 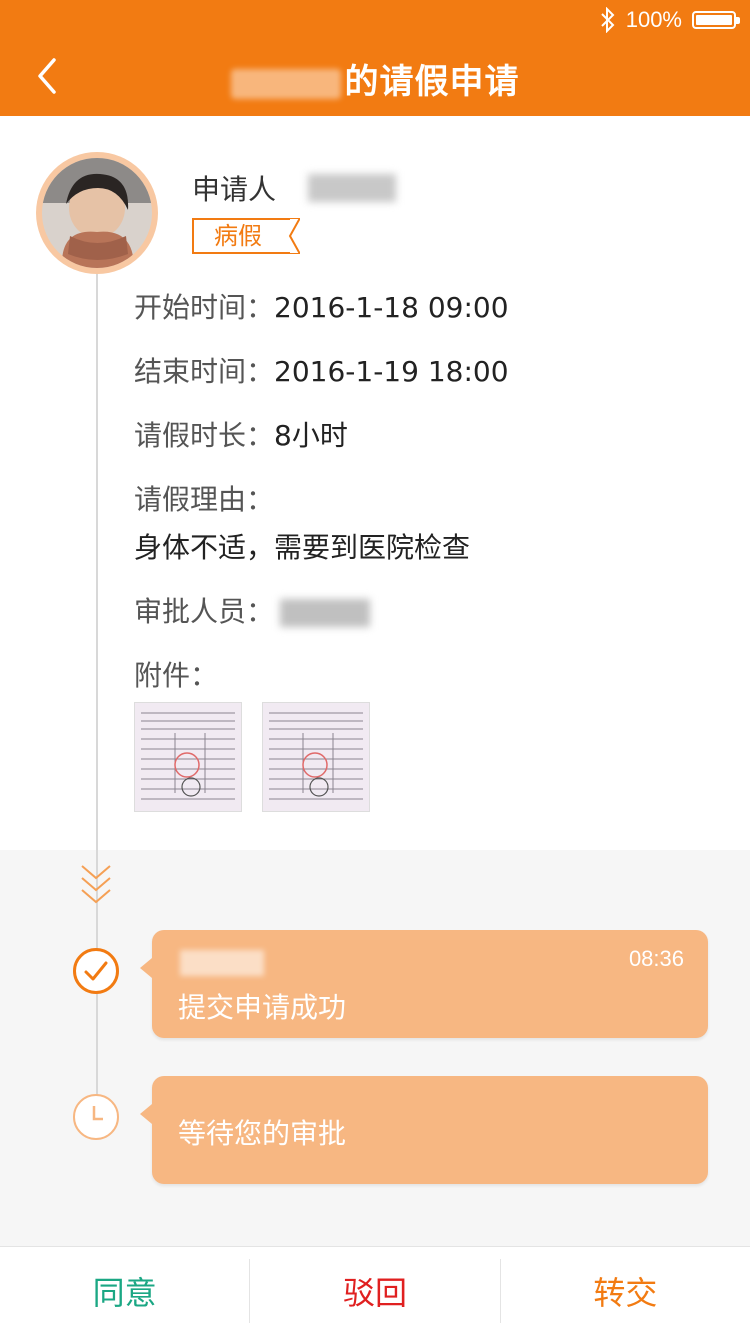 What do you see at coordinates (625, 1291) in the screenshot?
I see `transfer-button: 转交` at bounding box center [625, 1291].